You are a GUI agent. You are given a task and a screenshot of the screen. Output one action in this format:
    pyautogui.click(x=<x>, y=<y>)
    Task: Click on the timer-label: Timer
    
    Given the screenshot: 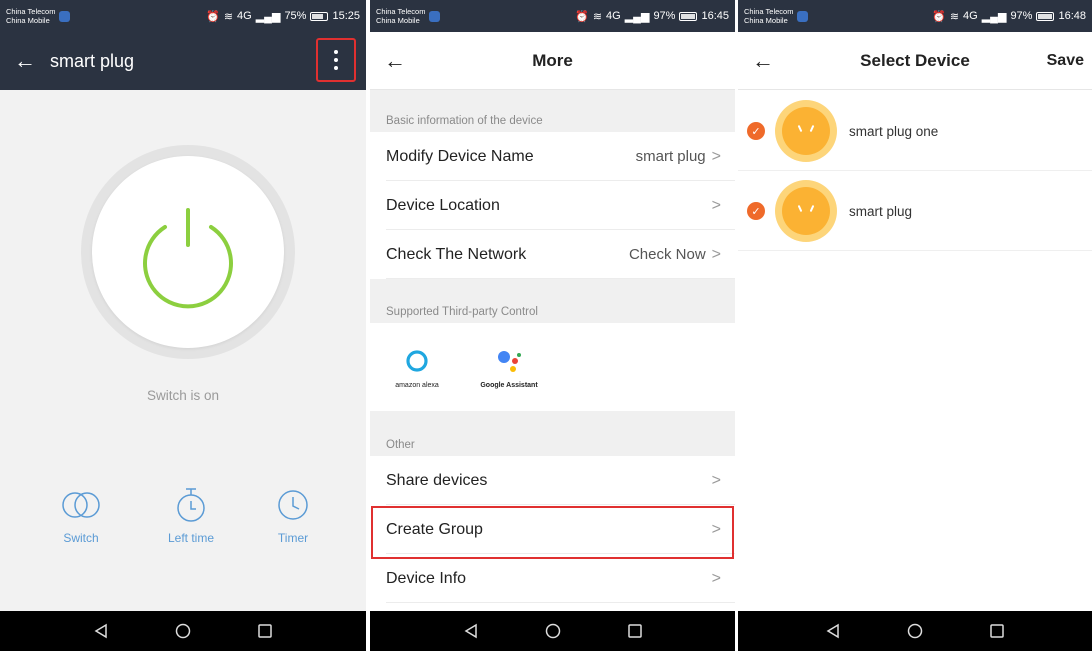 What is the action you would take?
    pyautogui.click(x=293, y=538)
    